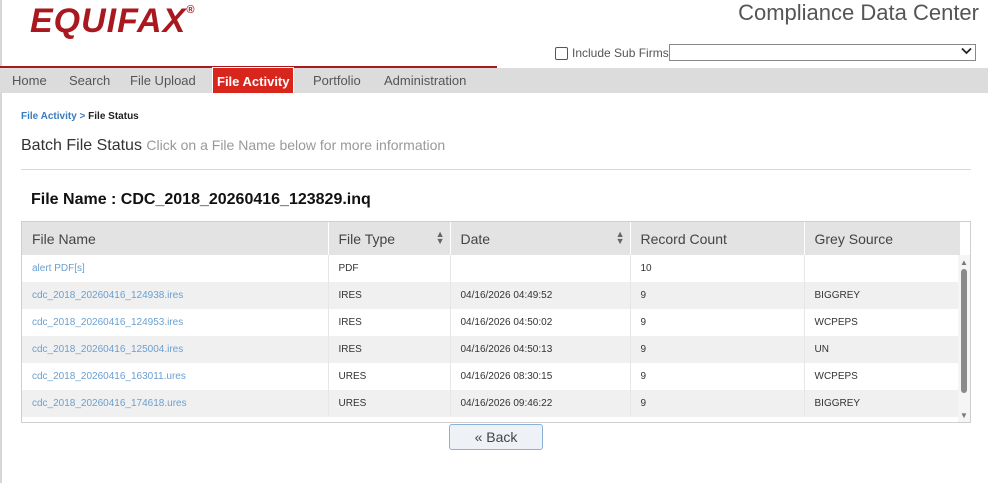  Describe the element at coordinates (389, 268) in the screenshot. I see `file-type-cell: PDF` at that location.